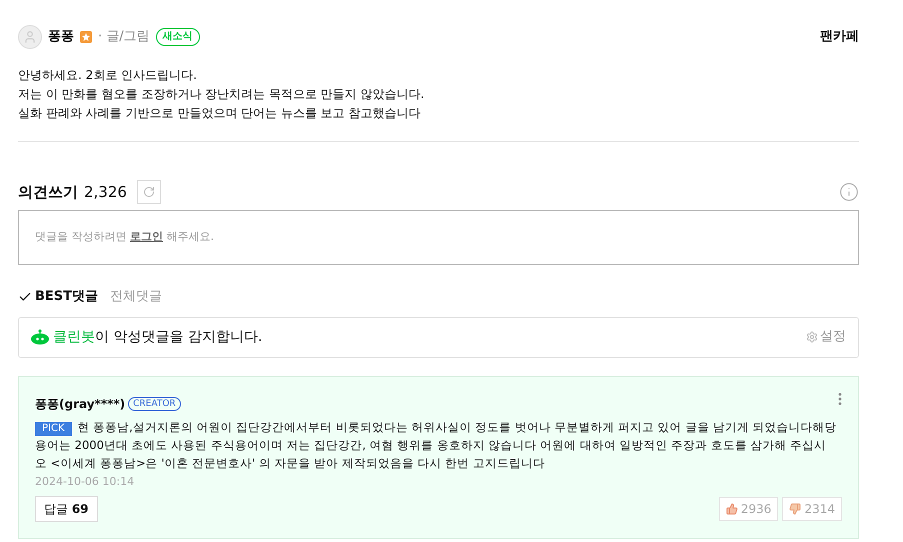  Describe the element at coordinates (108, 75) in the screenshot. I see `intro-text: 안녕하세요. 2회로 인사드립니다.` at that location.